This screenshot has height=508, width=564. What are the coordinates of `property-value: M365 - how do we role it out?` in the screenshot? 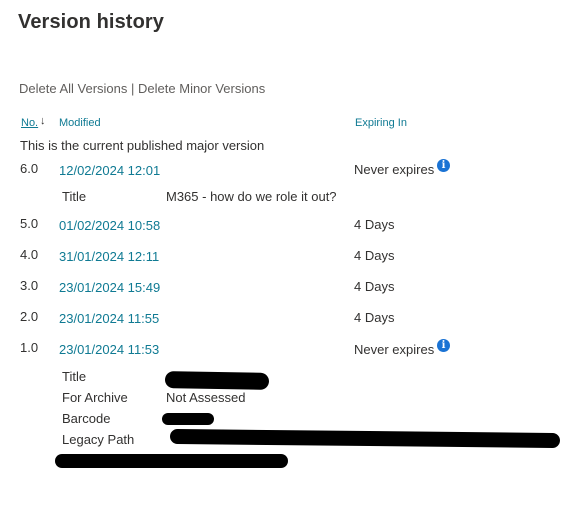 It's located at (251, 196).